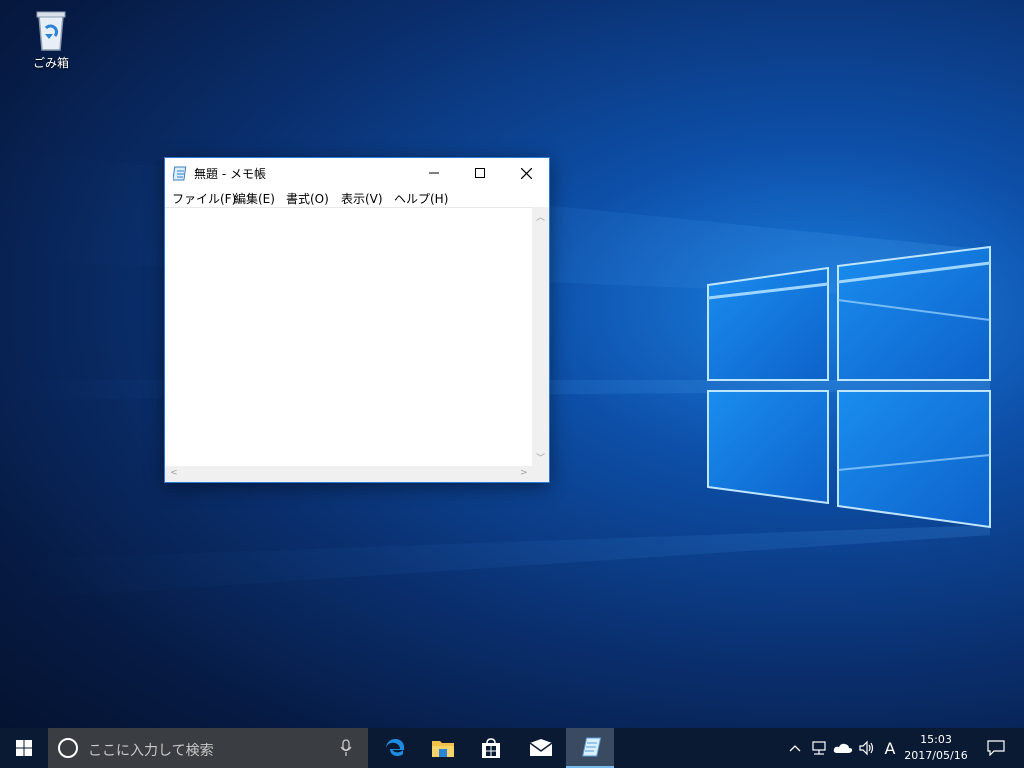  I want to click on taskbar: ここに入力して検索 A 15:03 2017/05/16, so click(512, 748).